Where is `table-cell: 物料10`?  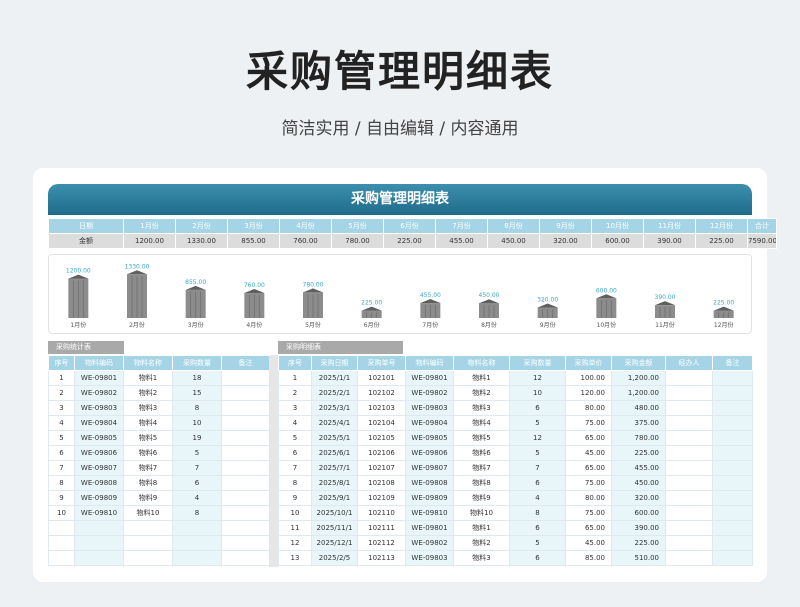 table-cell: 物料10 is located at coordinates (148, 513).